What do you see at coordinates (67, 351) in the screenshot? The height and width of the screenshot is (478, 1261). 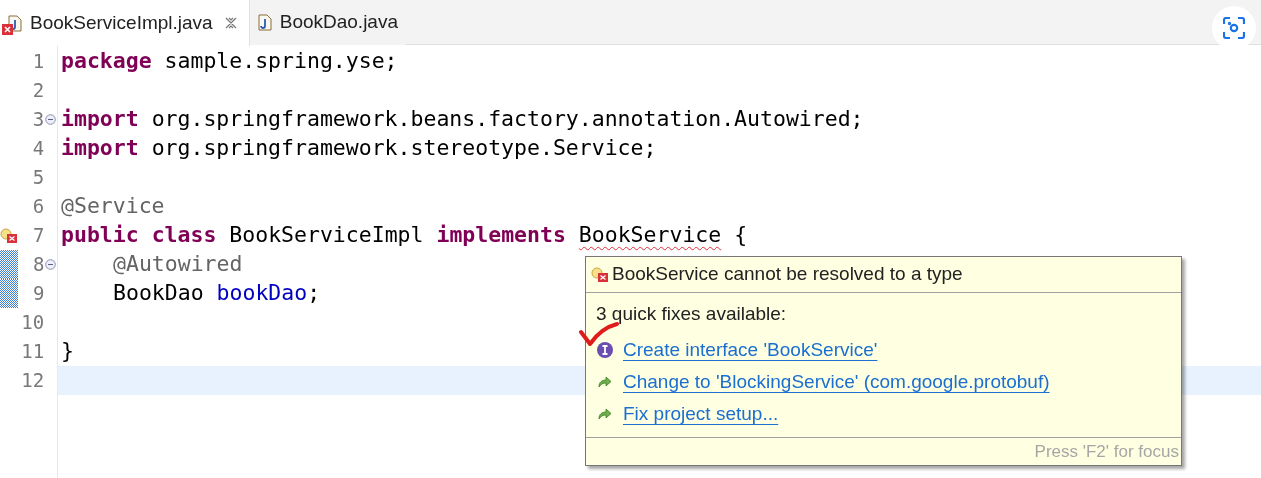 I see `code-line: }` at bounding box center [67, 351].